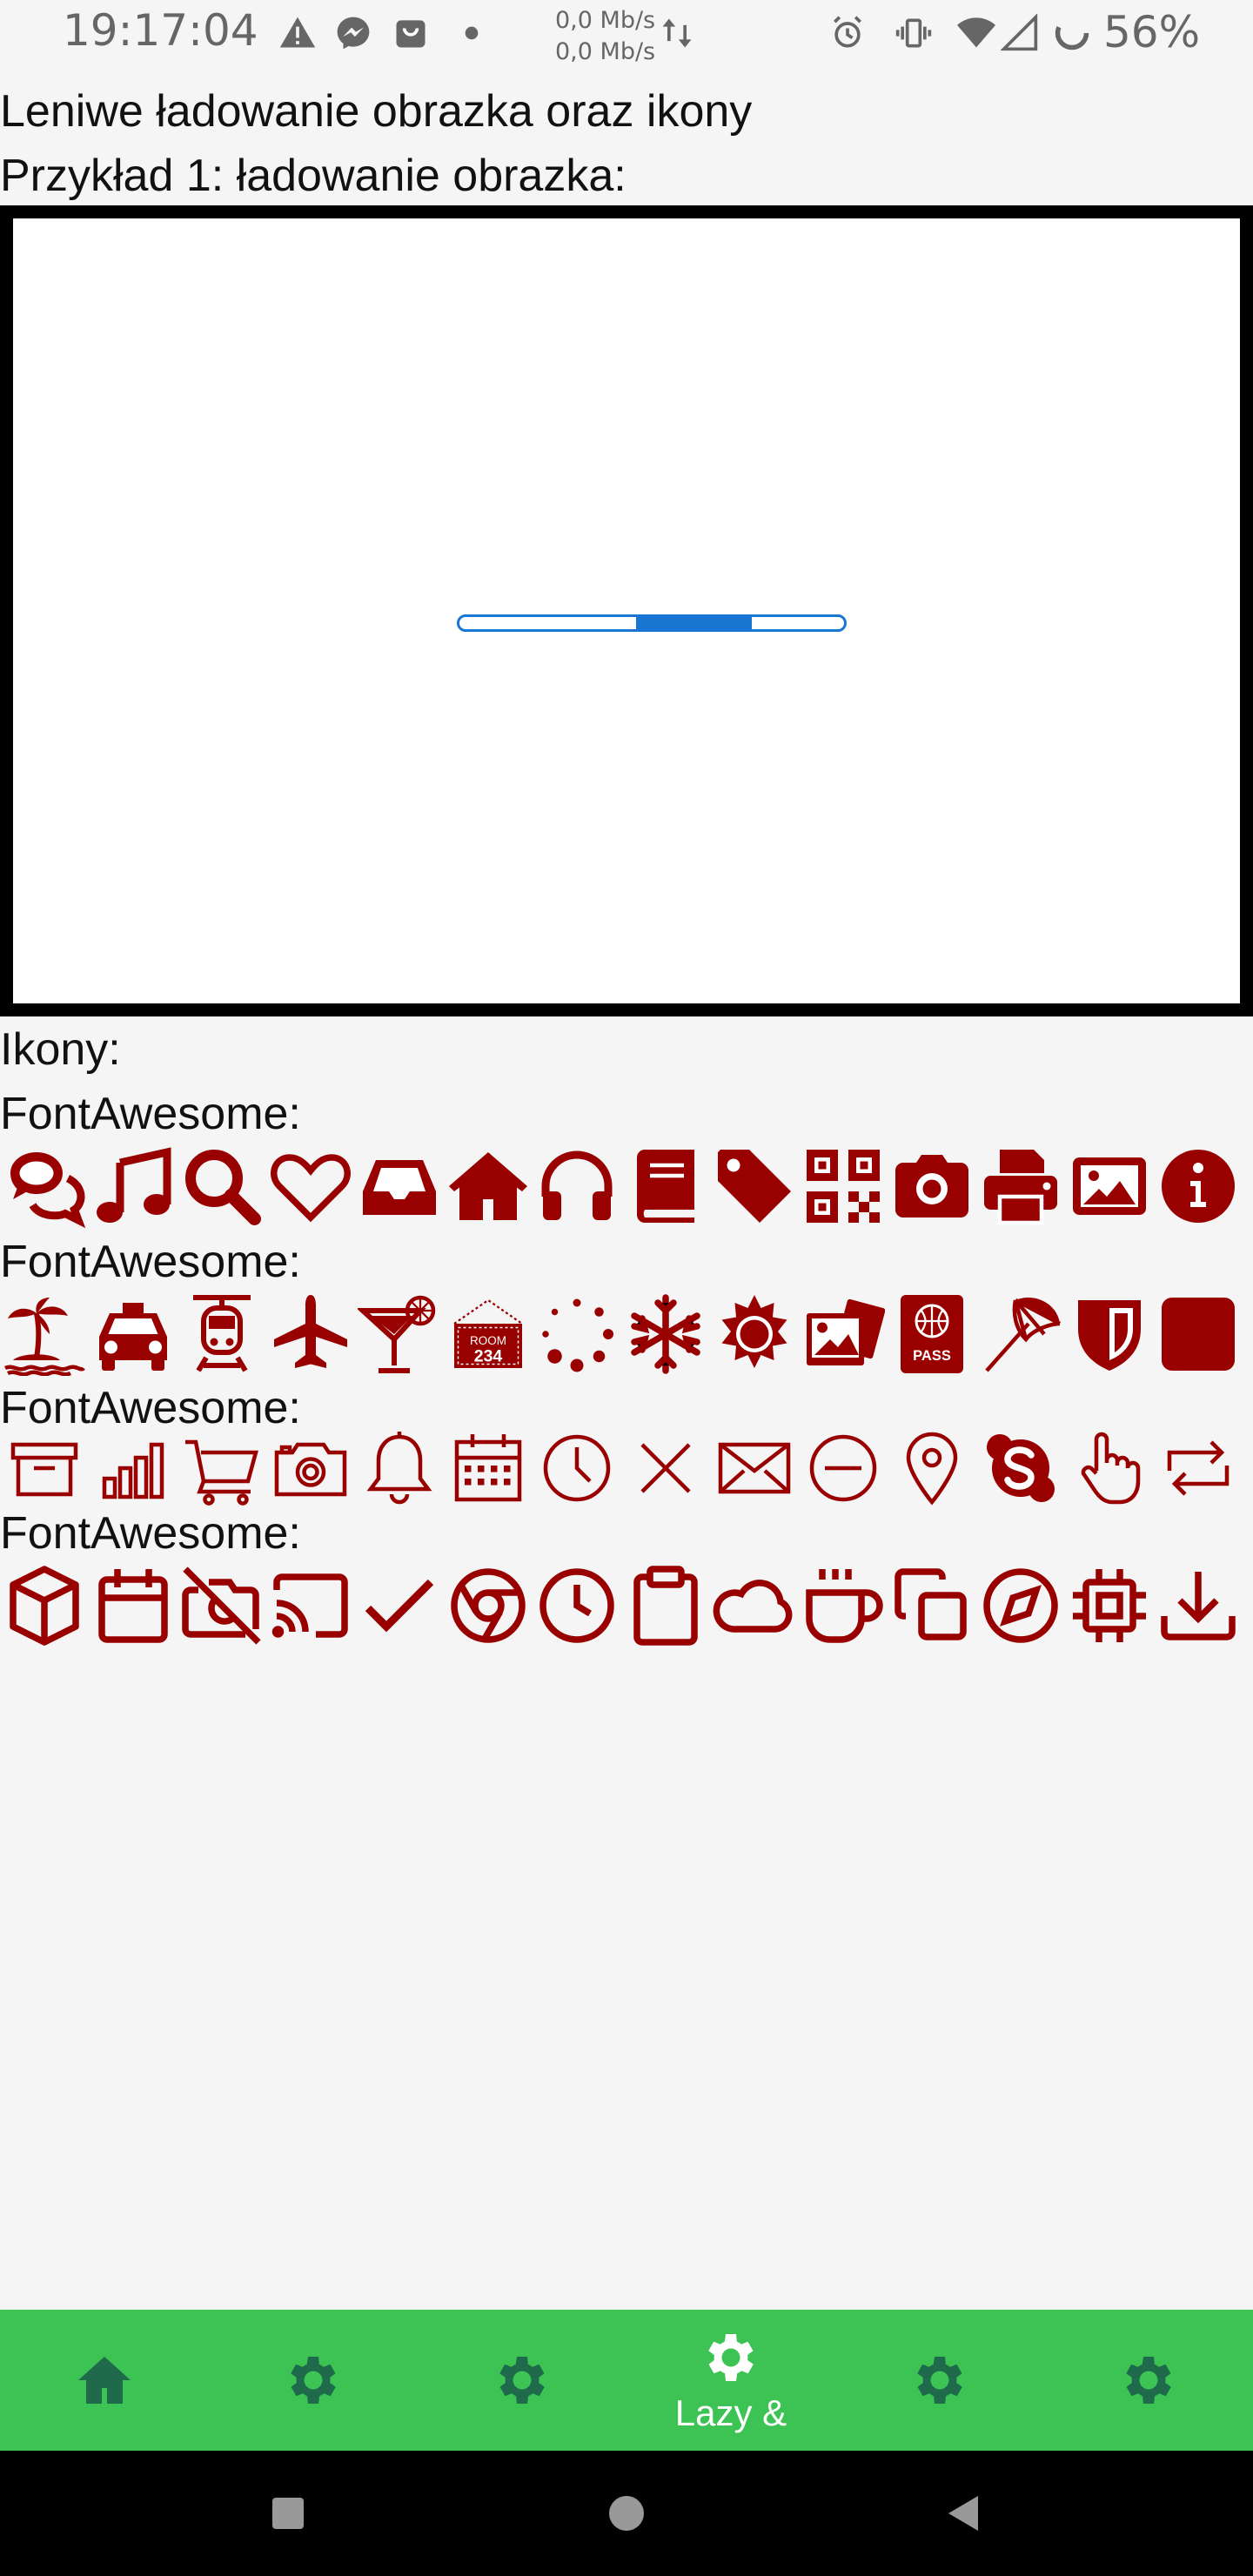  What do you see at coordinates (1109, 1605) in the screenshot?
I see `cpu-icon` at bounding box center [1109, 1605].